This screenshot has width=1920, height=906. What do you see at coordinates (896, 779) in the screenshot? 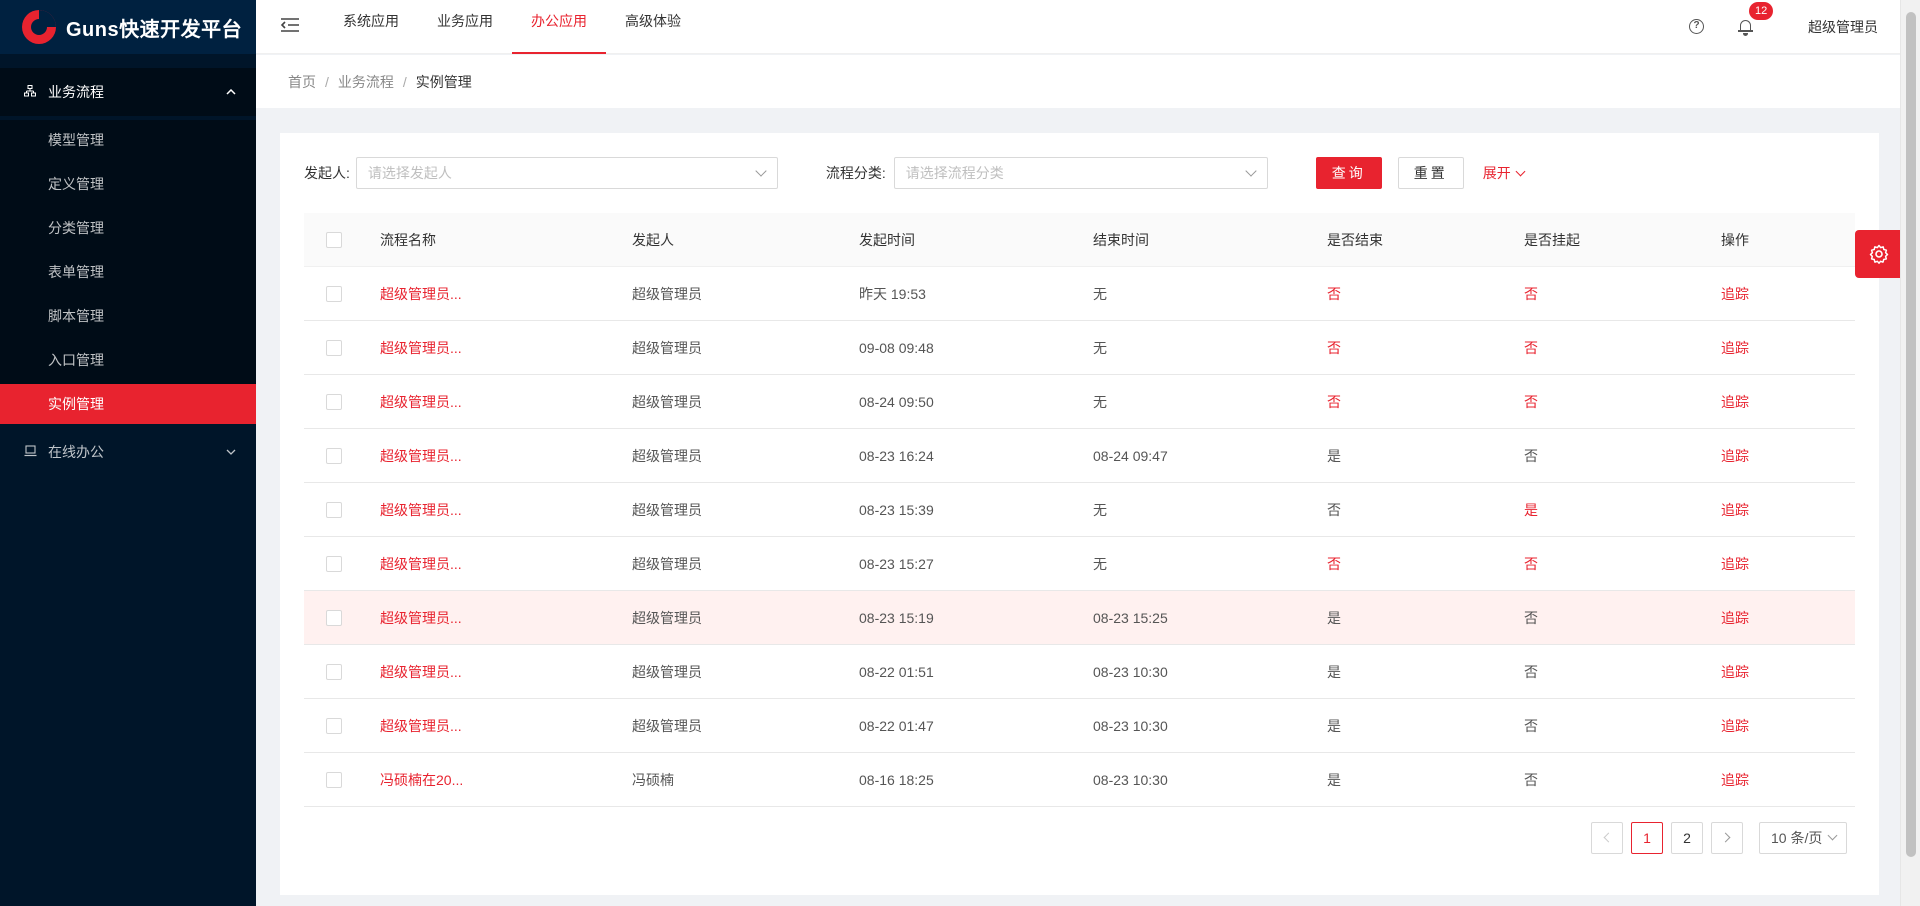
I see `start-time-cell: 08-16 18:25` at bounding box center [896, 779].